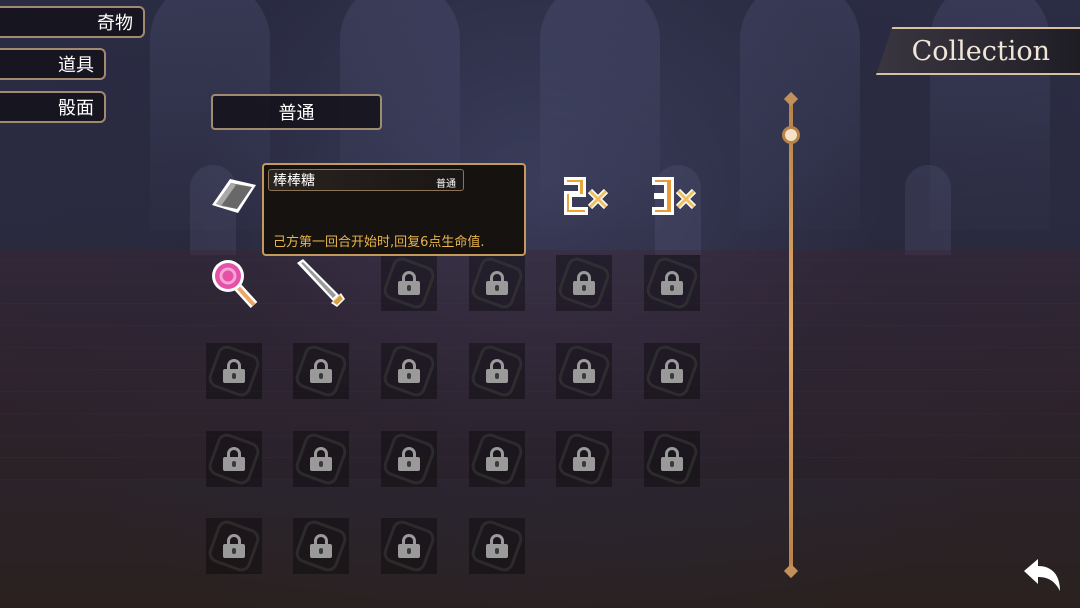 This screenshot has width=1080, height=608. I want to click on item-slot-dice-two, so click(584, 195).